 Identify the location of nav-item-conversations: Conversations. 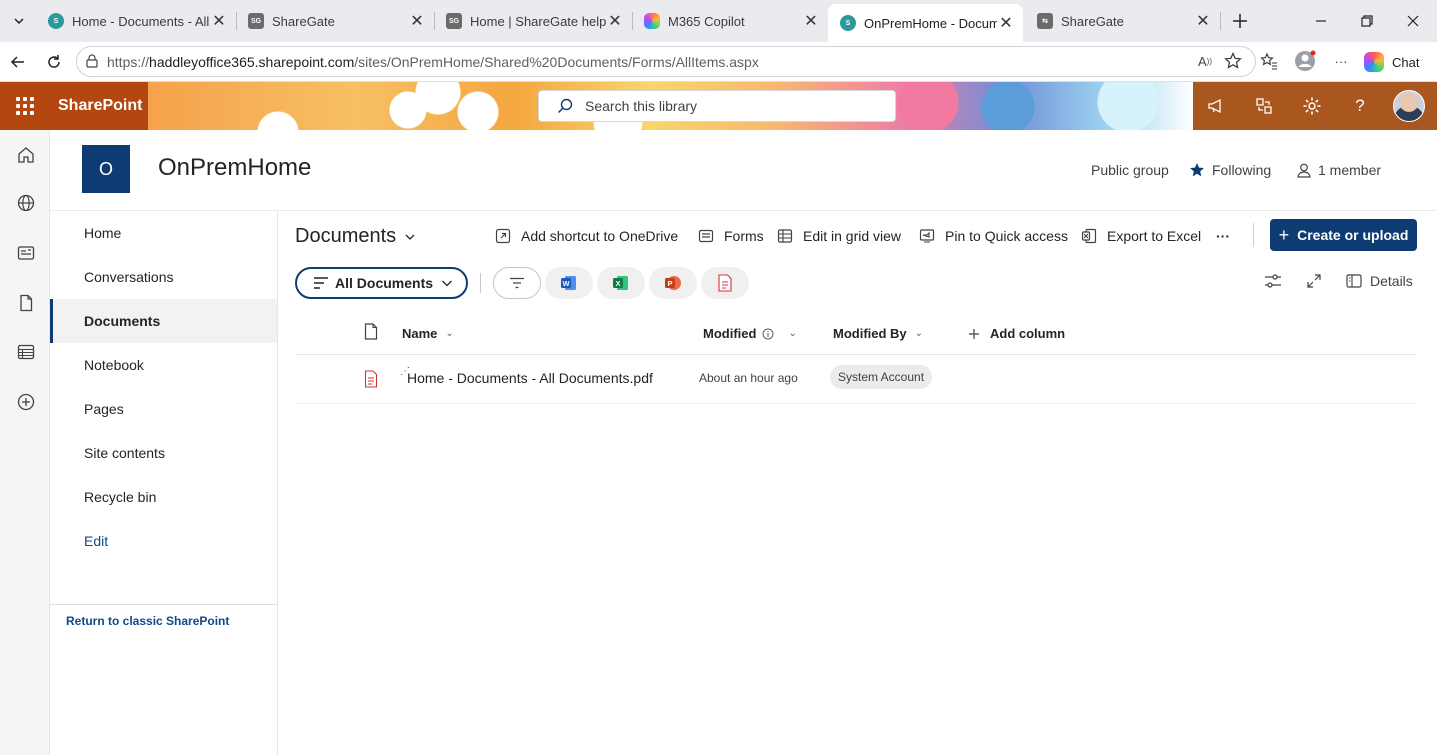
(163, 277).